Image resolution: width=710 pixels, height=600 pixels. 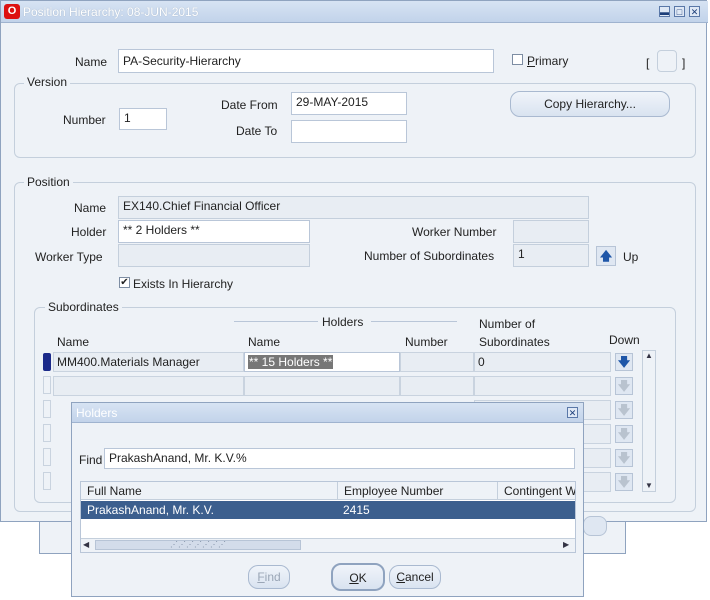 What do you see at coordinates (595, 526) in the screenshot?
I see `underlying-button` at bounding box center [595, 526].